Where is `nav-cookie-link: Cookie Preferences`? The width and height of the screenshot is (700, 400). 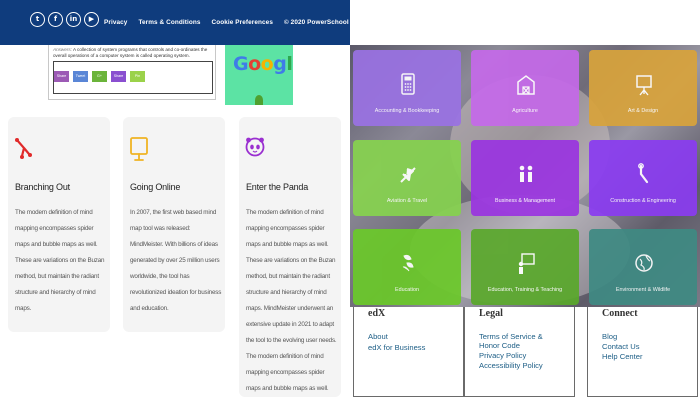 nav-cookie-link: Cookie Preferences is located at coordinates (242, 22).